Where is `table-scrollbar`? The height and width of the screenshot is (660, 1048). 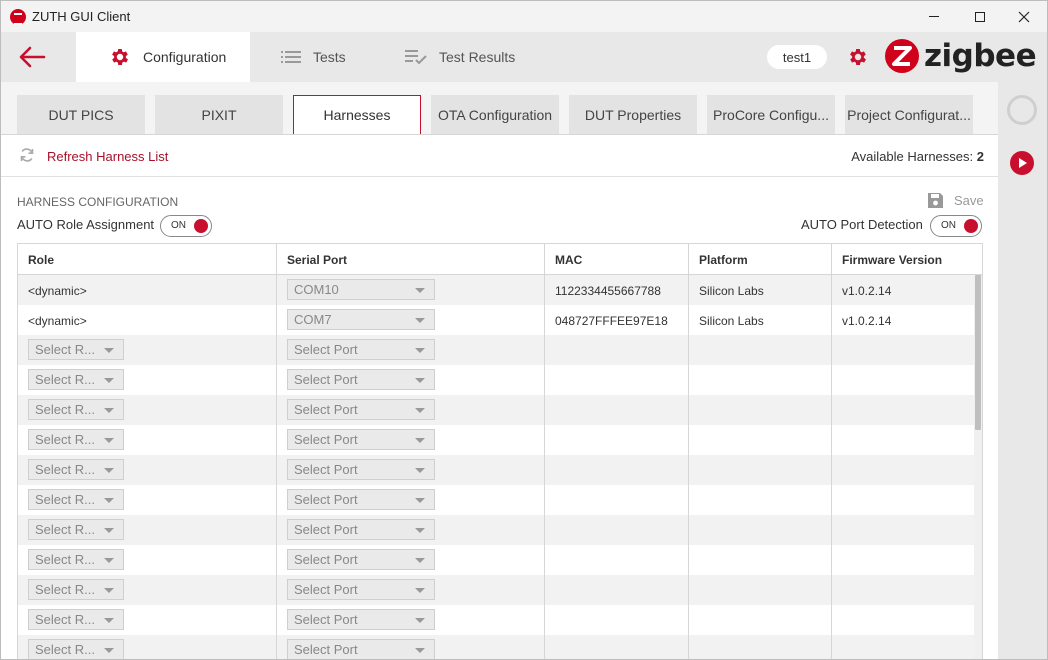
table-scrollbar is located at coordinates (978, 467).